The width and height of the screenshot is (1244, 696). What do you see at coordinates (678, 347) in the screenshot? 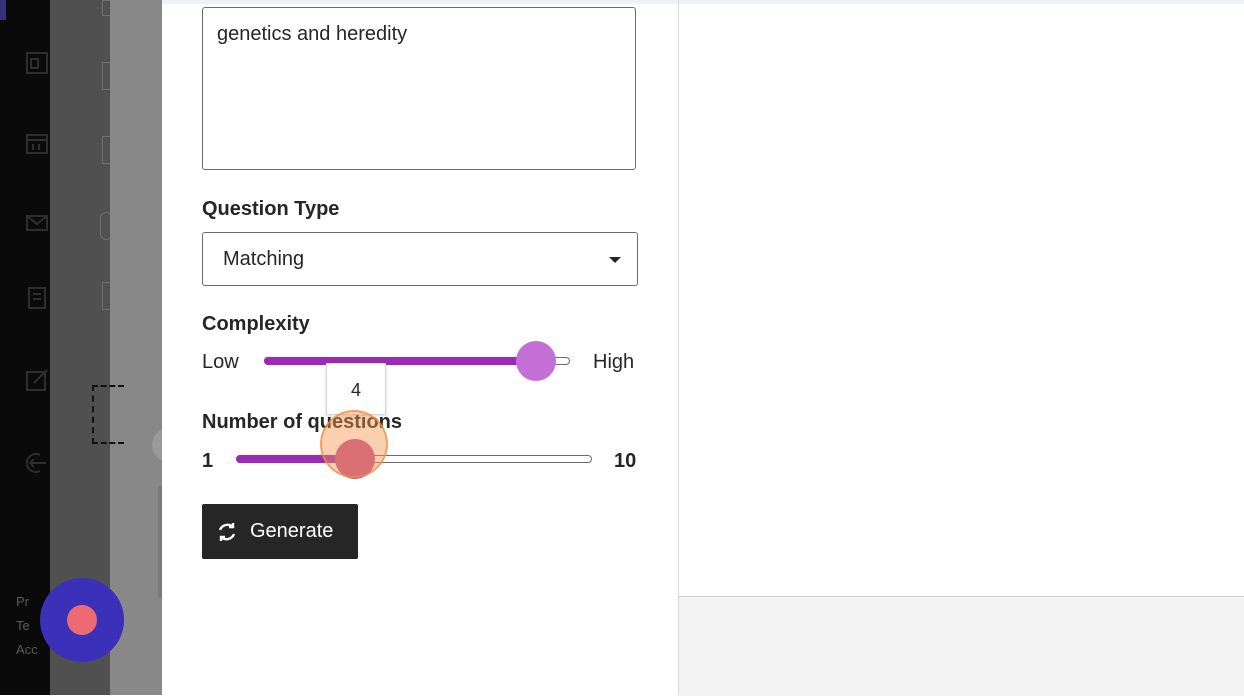
I see `panel-divider` at bounding box center [678, 347].